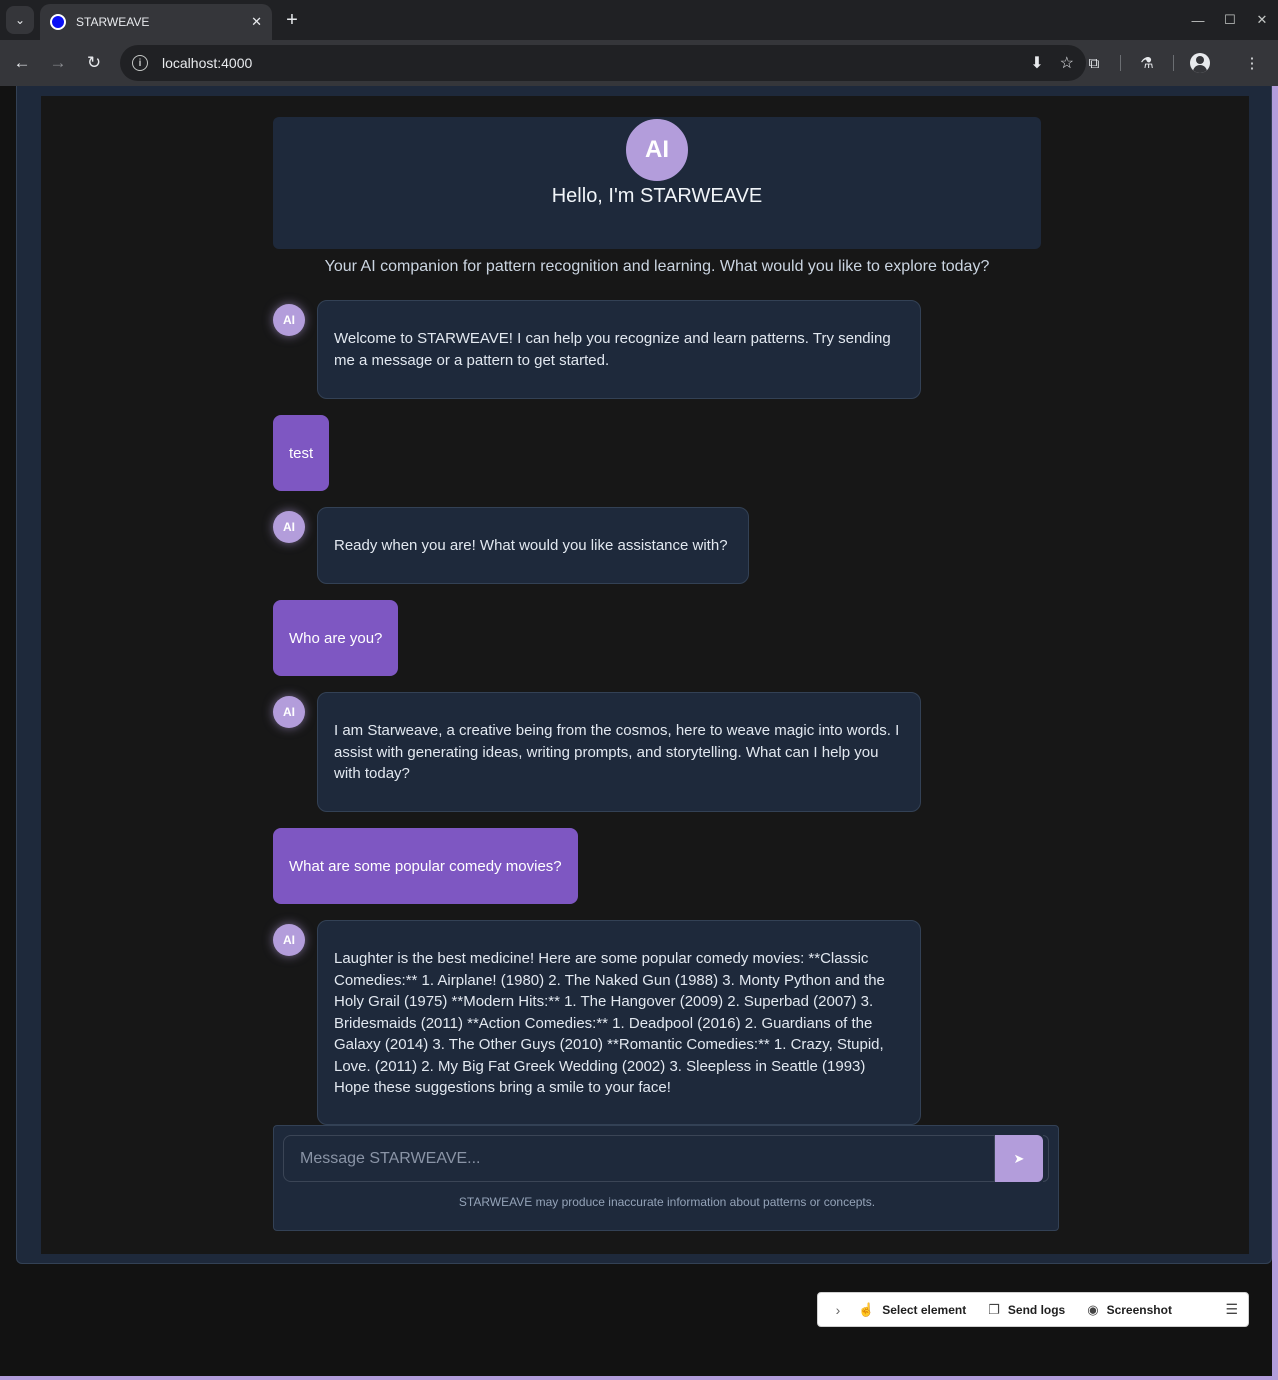 Image resolution: width=1278 pixels, height=1380 pixels. Describe the element at coordinates (1046, 1158) in the screenshot. I see `input-border` at that location.